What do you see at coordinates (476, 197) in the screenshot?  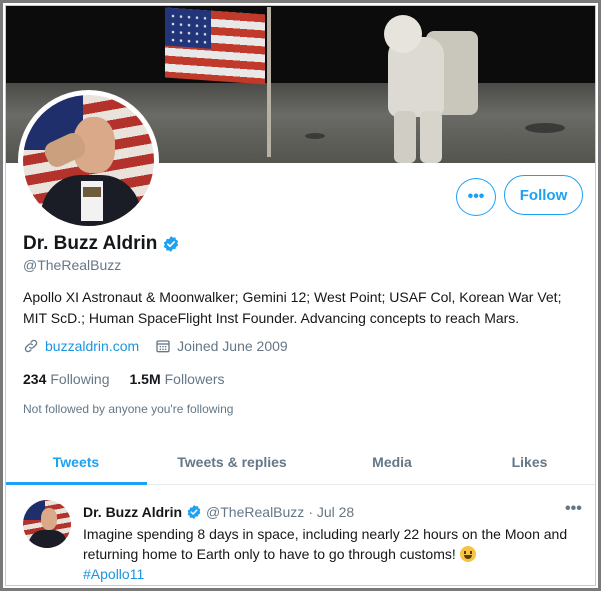 I see `more-options-button: •••` at bounding box center [476, 197].